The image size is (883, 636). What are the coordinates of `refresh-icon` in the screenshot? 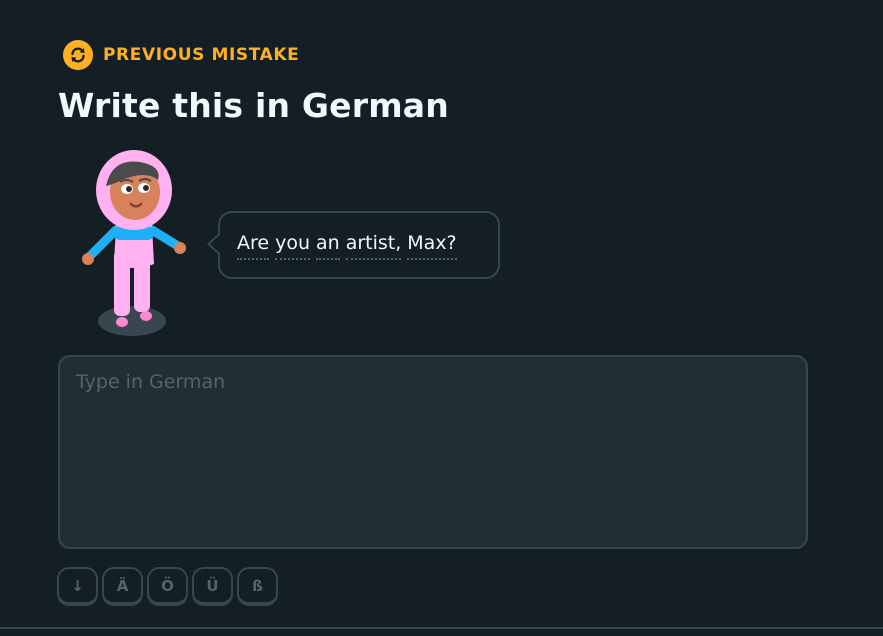 It's located at (78, 55).